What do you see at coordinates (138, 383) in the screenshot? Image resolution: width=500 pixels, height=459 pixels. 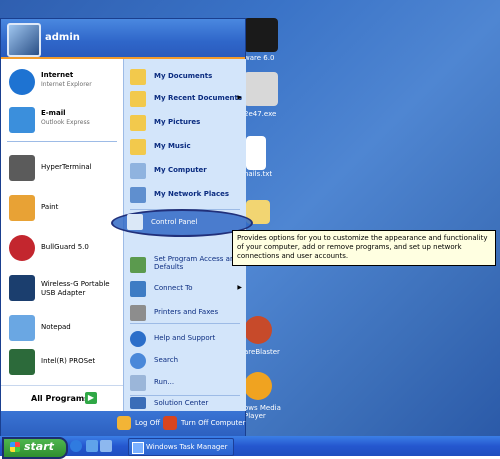 I see `run-icon` at bounding box center [138, 383].